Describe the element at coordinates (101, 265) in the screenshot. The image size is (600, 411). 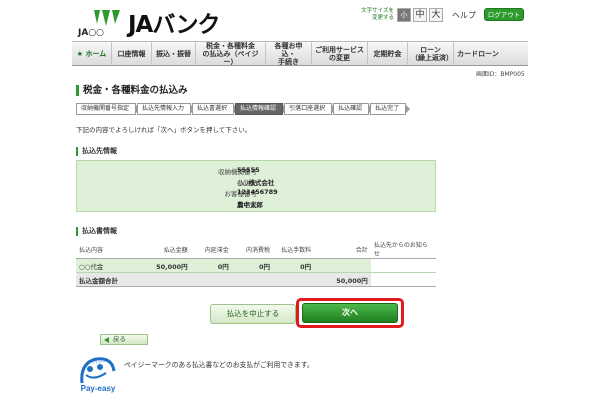
I see `cell-content: ○○代金` at that location.